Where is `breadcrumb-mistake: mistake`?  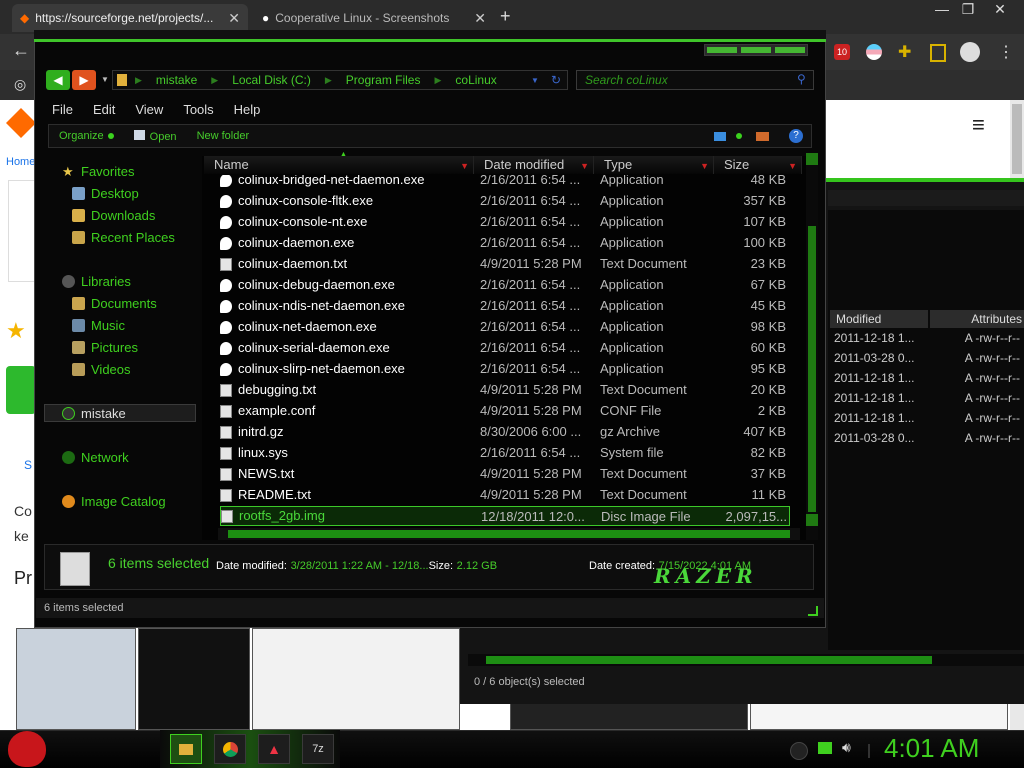 breadcrumb-mistake: mistake is located at coordinates (176, 80).